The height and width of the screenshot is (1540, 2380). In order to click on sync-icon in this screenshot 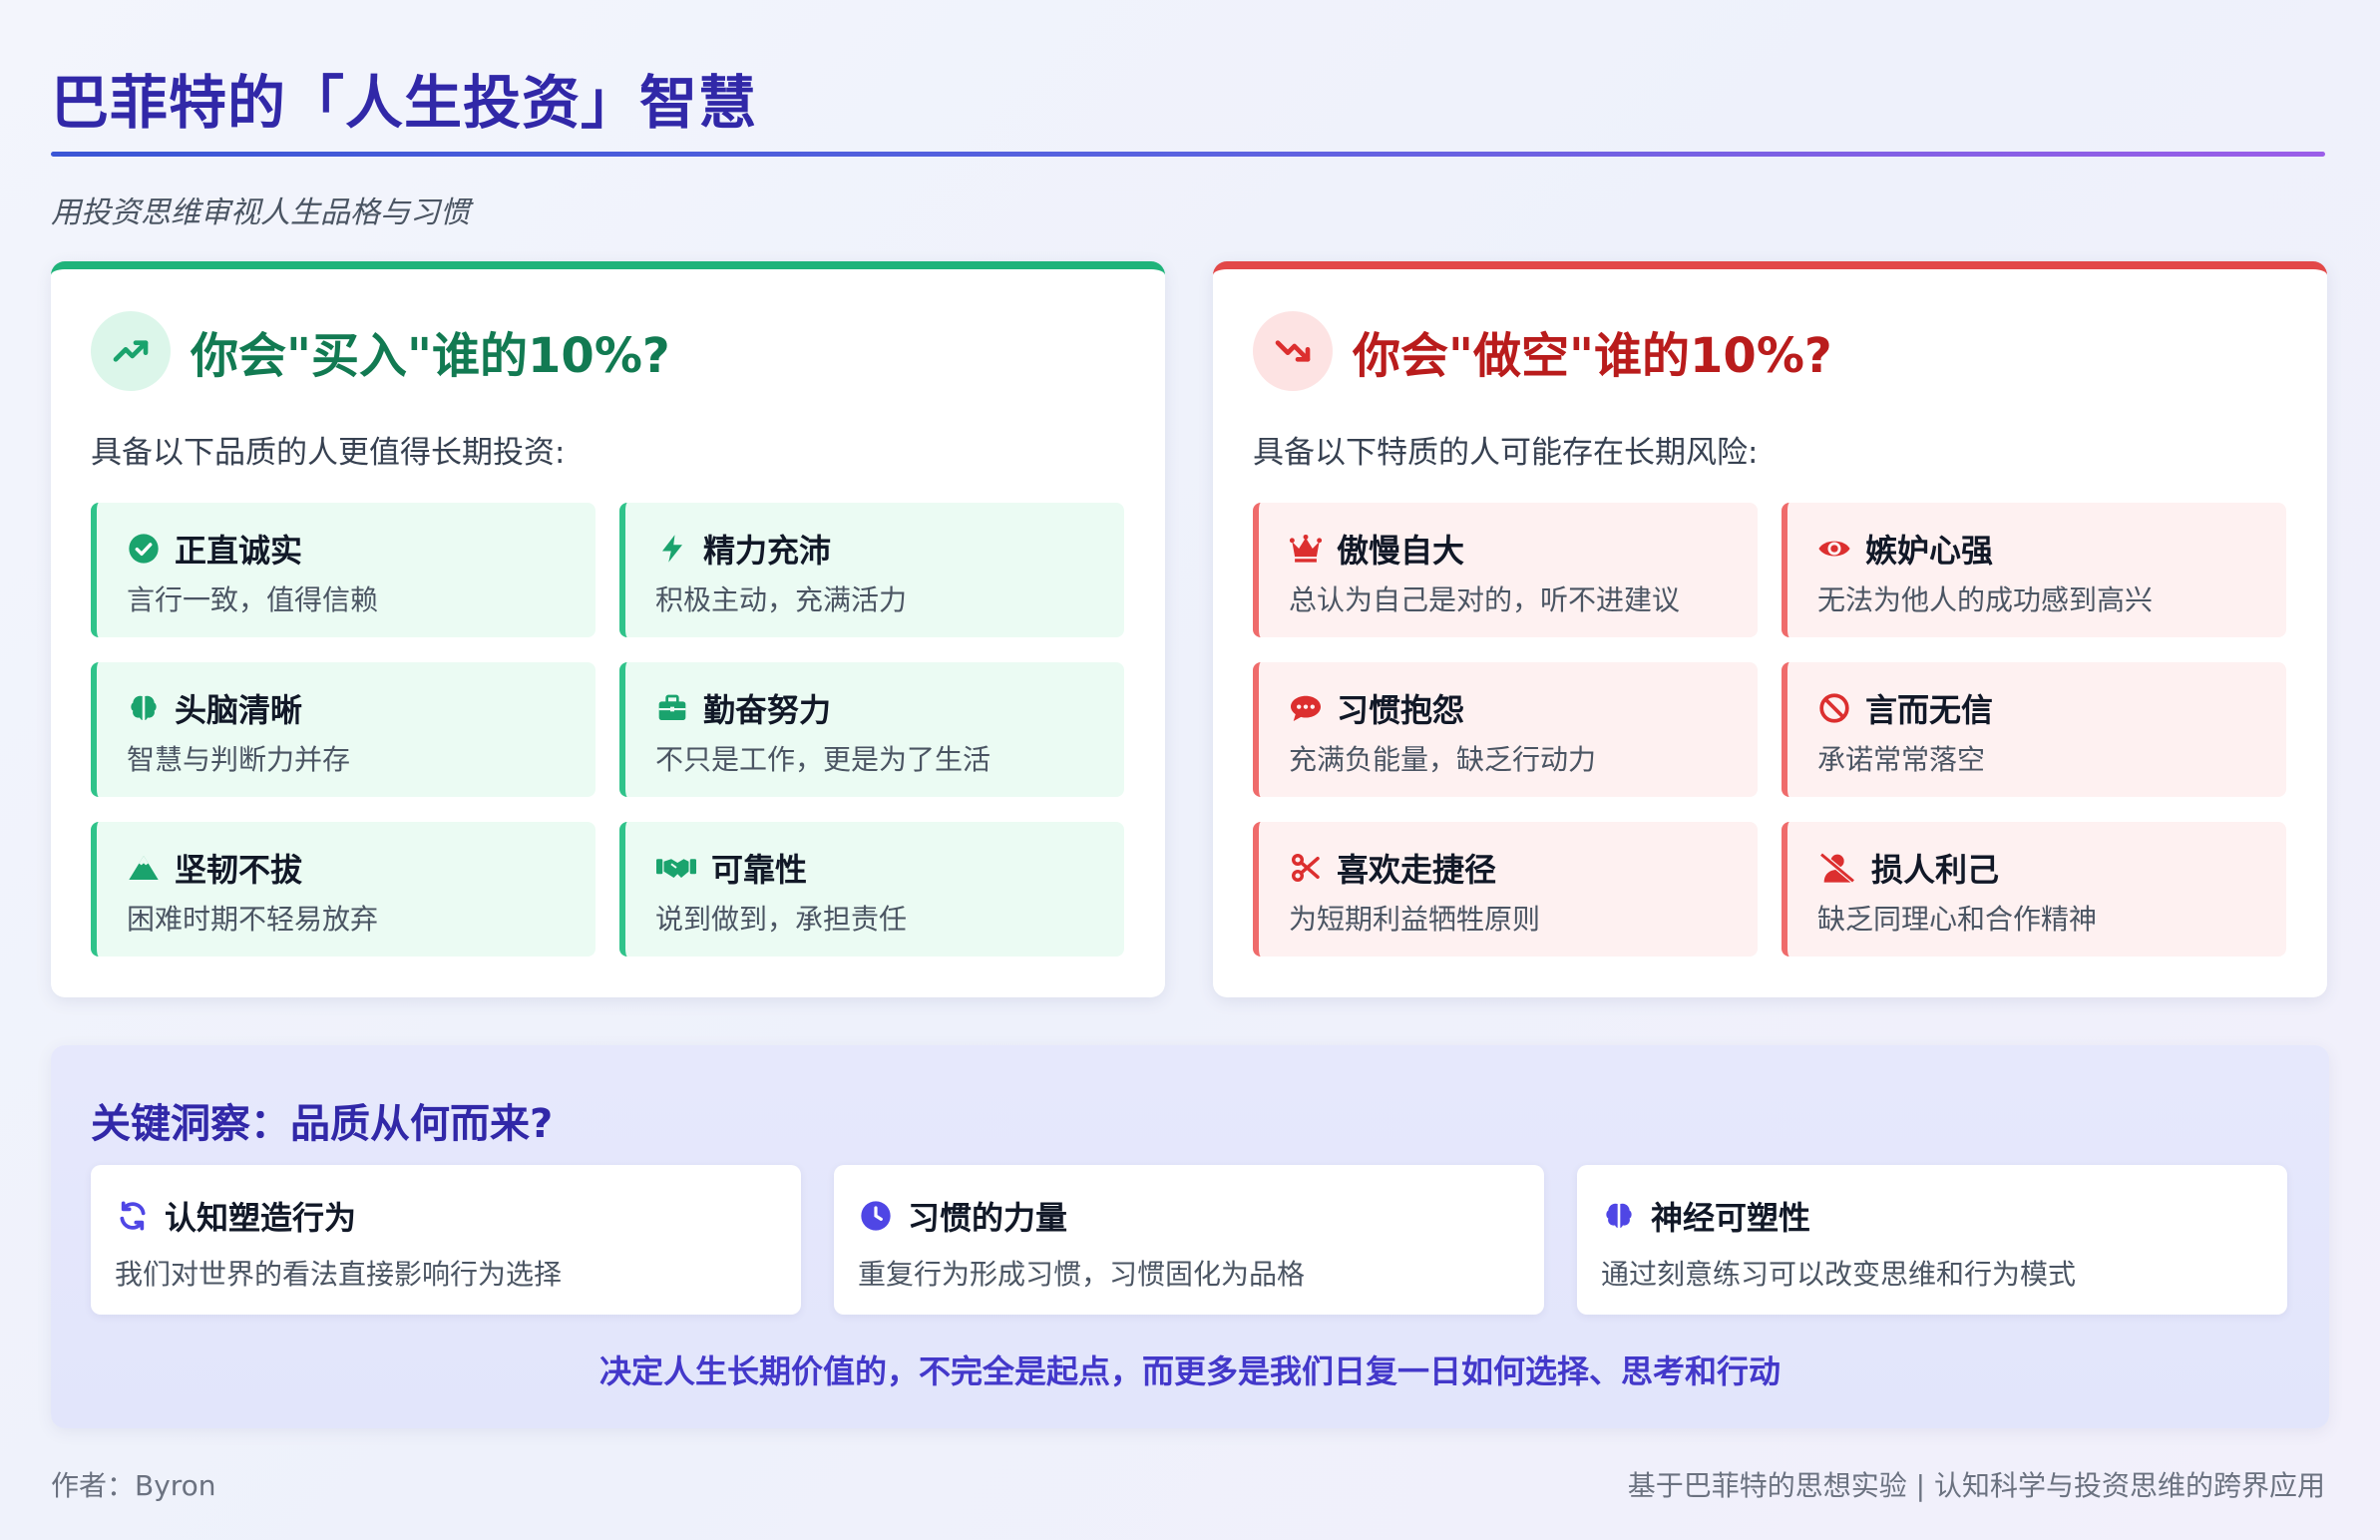, I will do `click(133, 1216)`.